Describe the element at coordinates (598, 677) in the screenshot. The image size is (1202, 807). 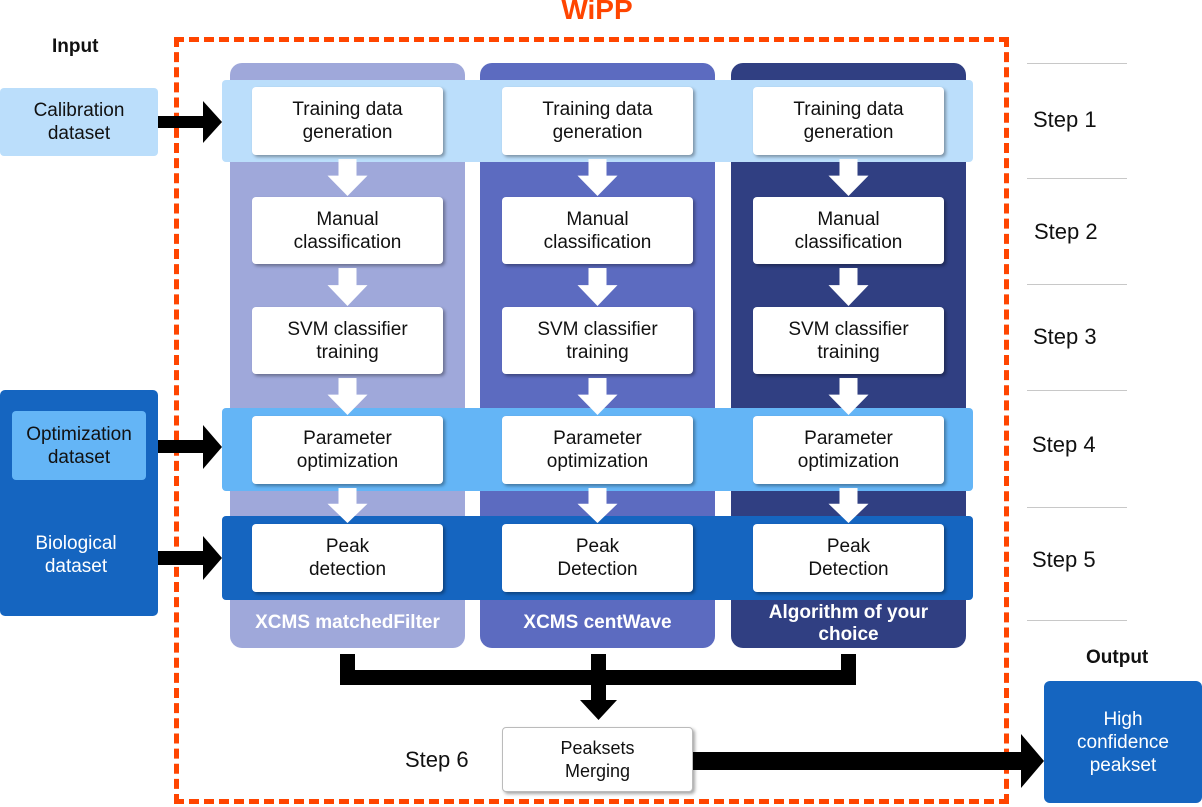
I see `merge-connector-bar` at that location.